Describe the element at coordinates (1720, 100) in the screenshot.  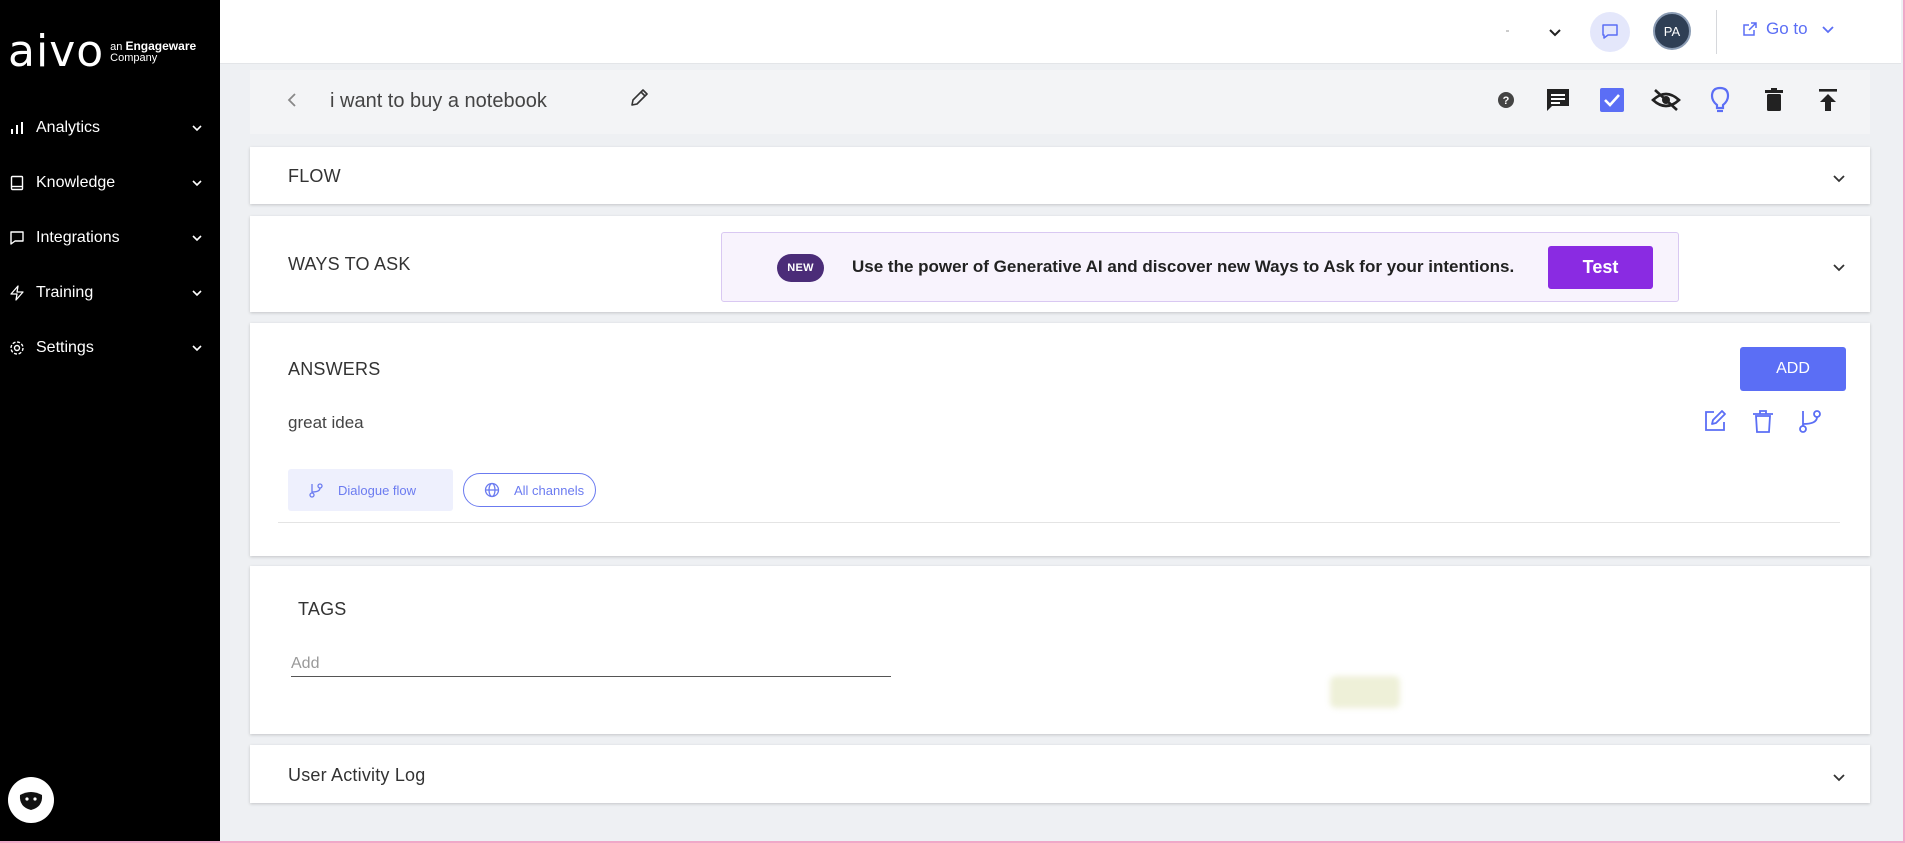
I see `lightbulb-icon` at that location.